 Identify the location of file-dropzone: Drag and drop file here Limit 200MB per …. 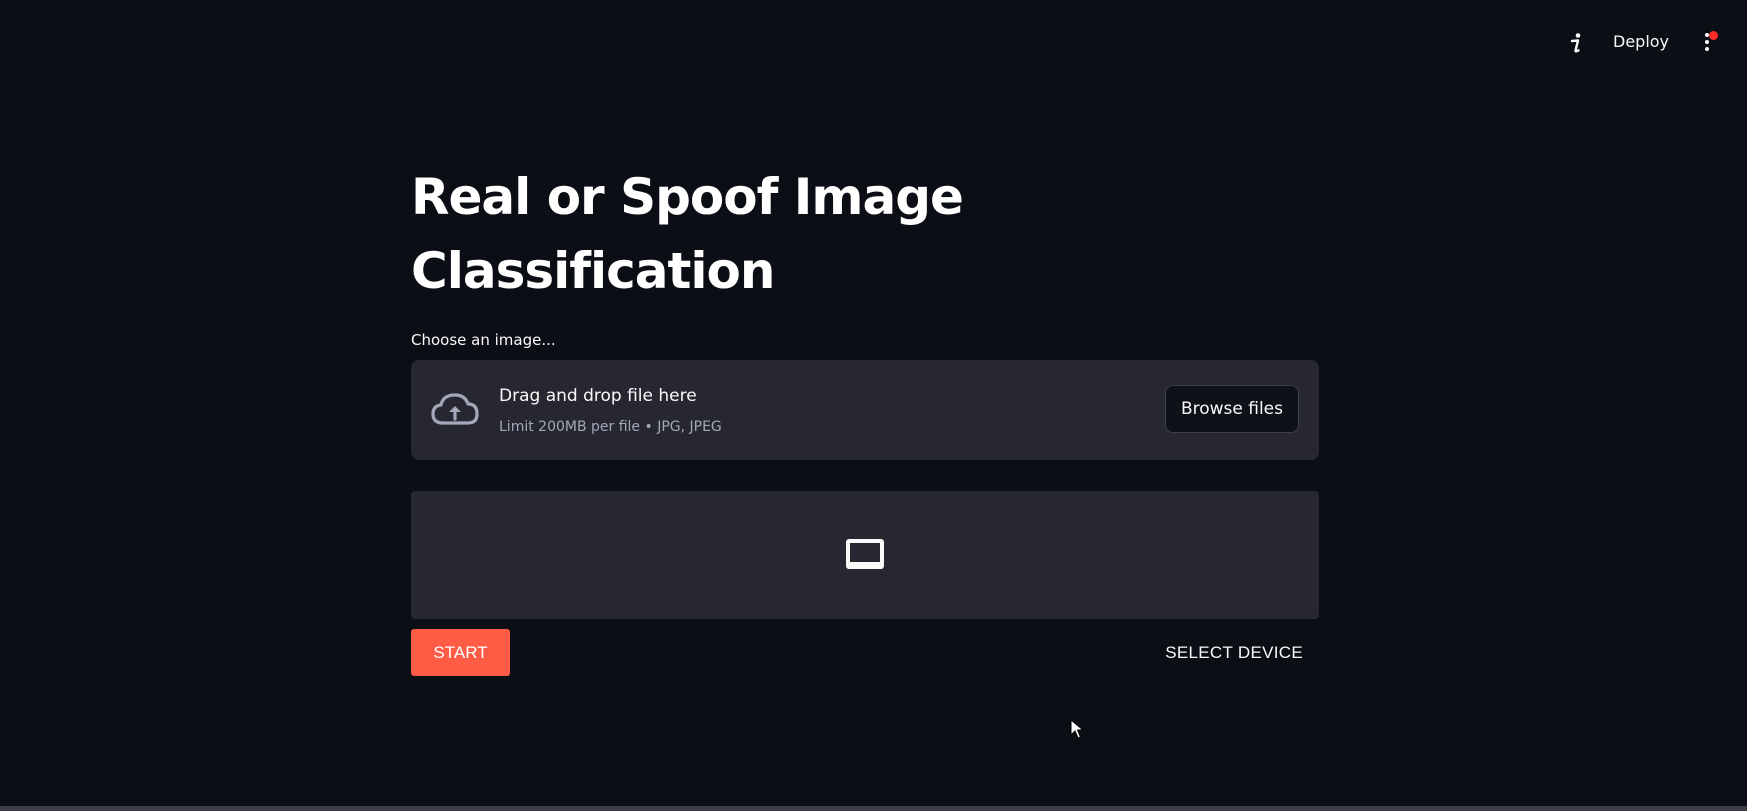
(865, 410).